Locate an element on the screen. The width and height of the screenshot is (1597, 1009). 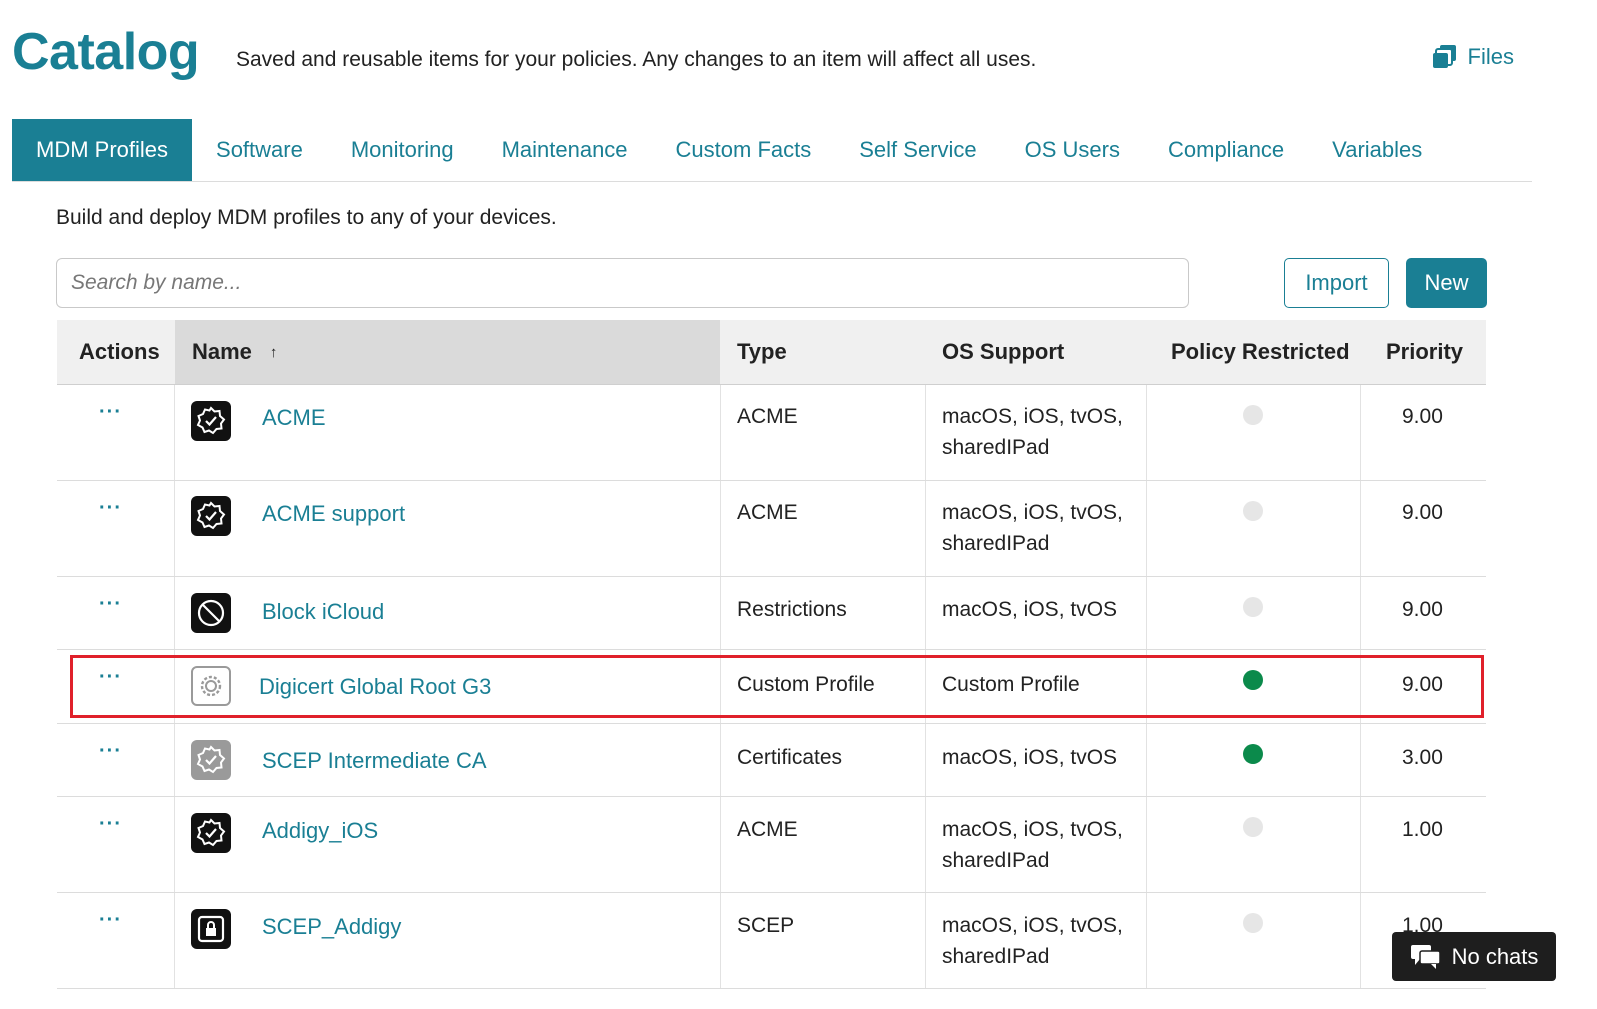
files-link: Files is located at coordinates (1473, 57).